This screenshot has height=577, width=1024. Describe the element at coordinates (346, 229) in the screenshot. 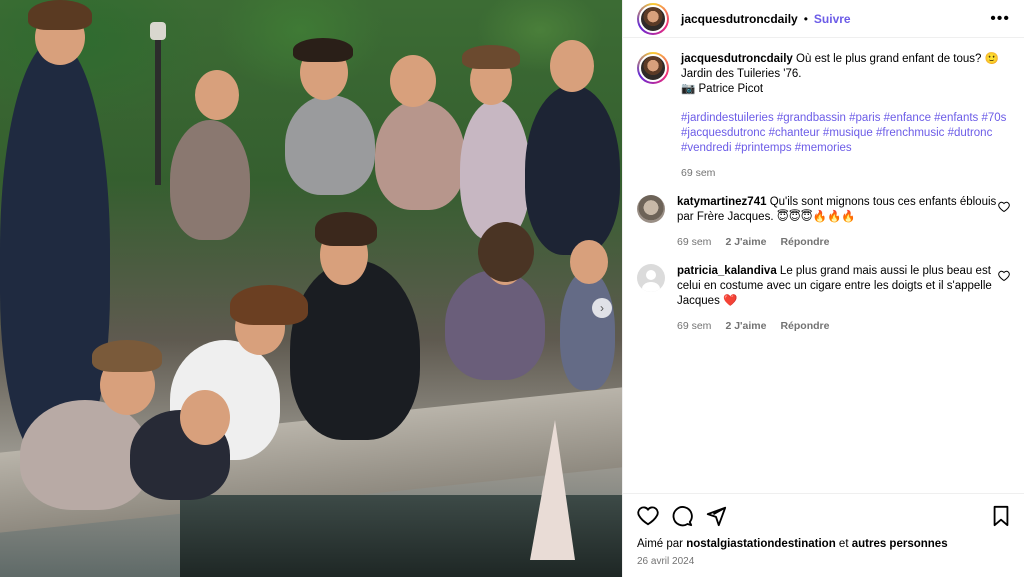

I see `man-hair` at that location.